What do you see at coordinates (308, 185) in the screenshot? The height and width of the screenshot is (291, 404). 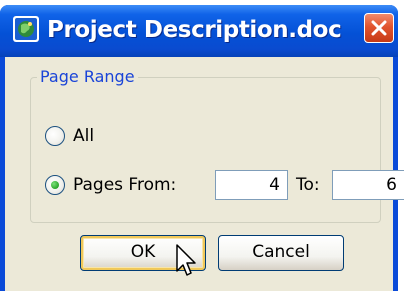 I see `to-label: To:` at bounding box center [308, 185].